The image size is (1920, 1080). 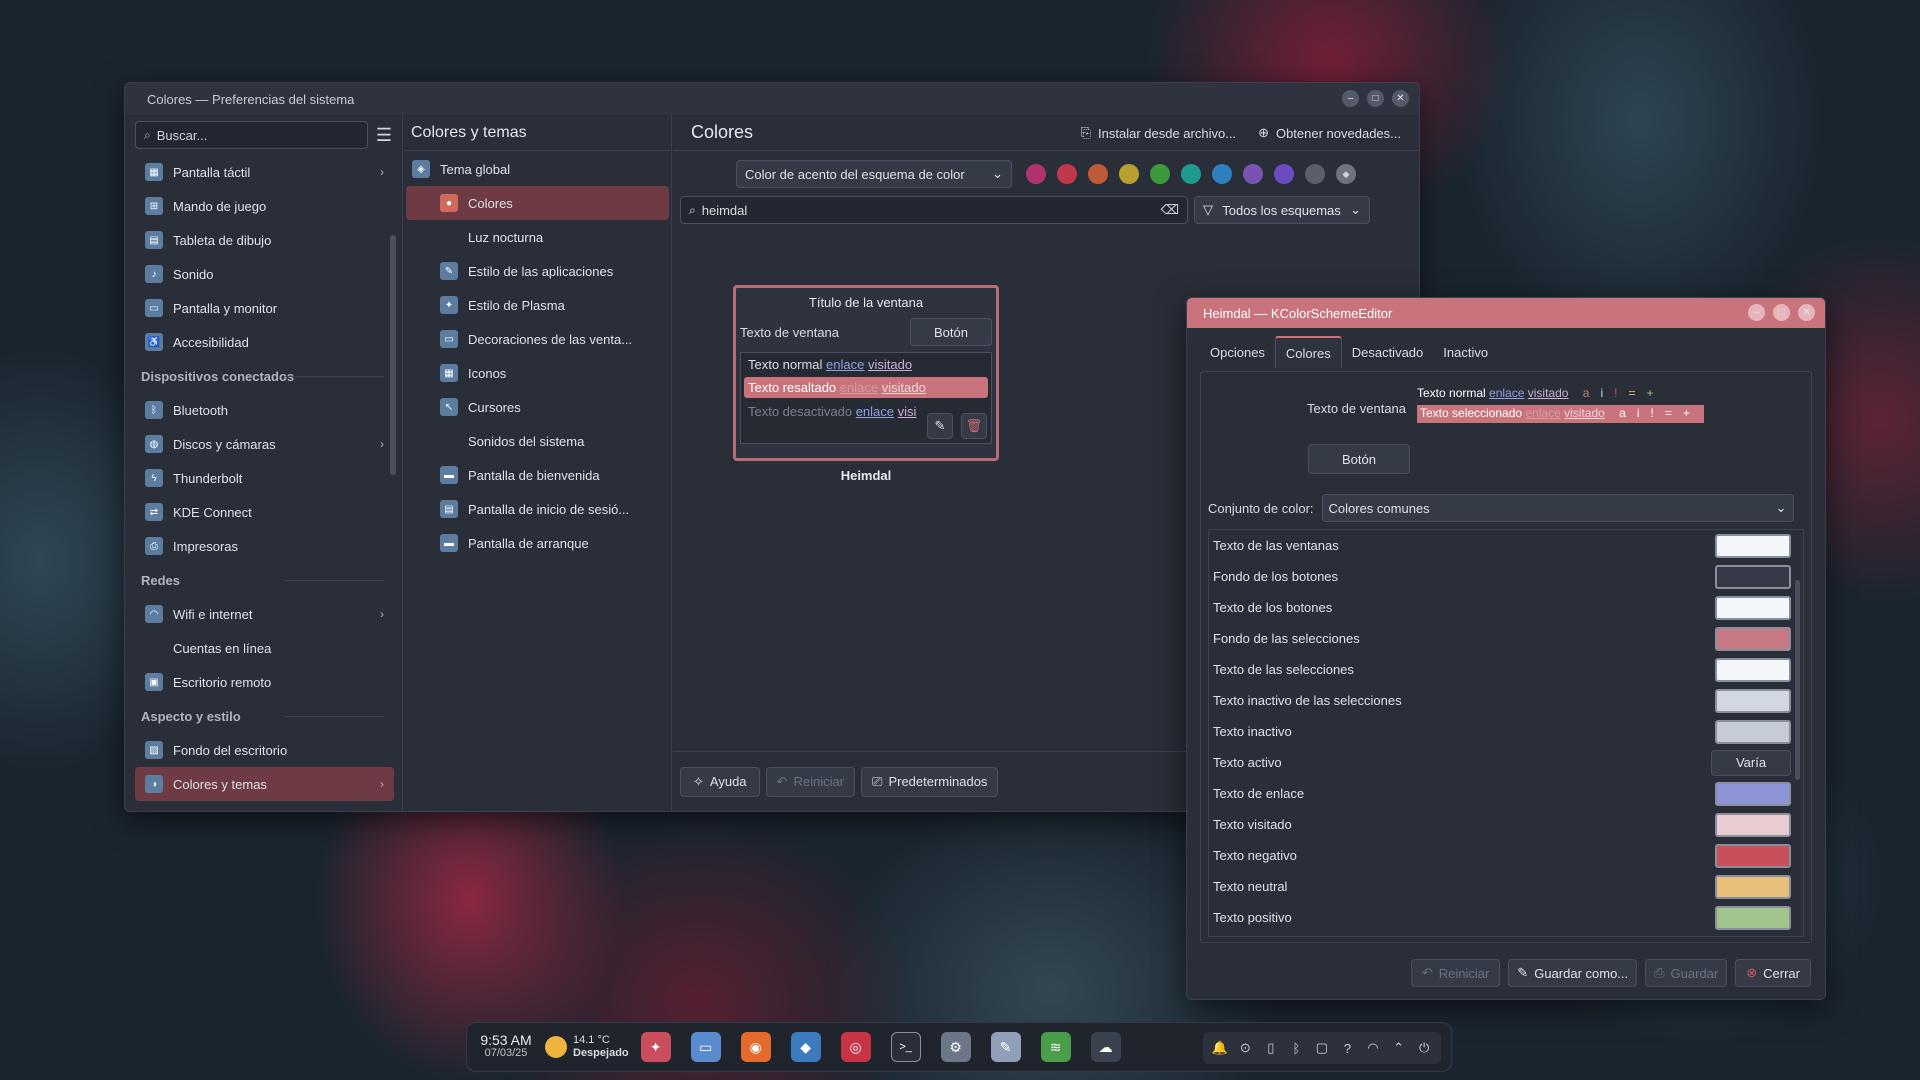 What do you see at coordinates (1373, 1048) in the screenshot?
I see `network-icon: ◠` at bounding box center [1373, 1048].